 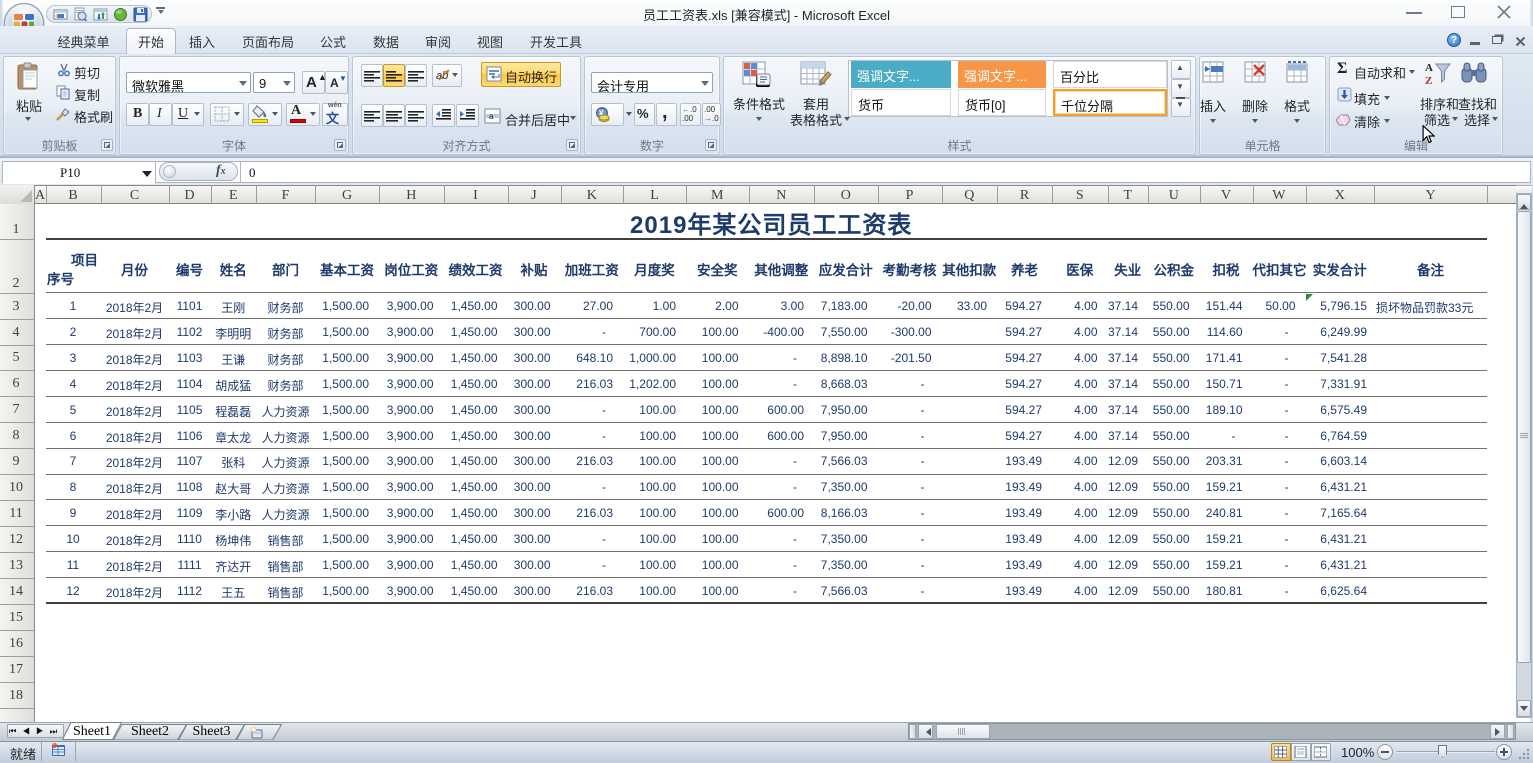 I want to click on svg-text: Z, so click(x=1428, y=81).